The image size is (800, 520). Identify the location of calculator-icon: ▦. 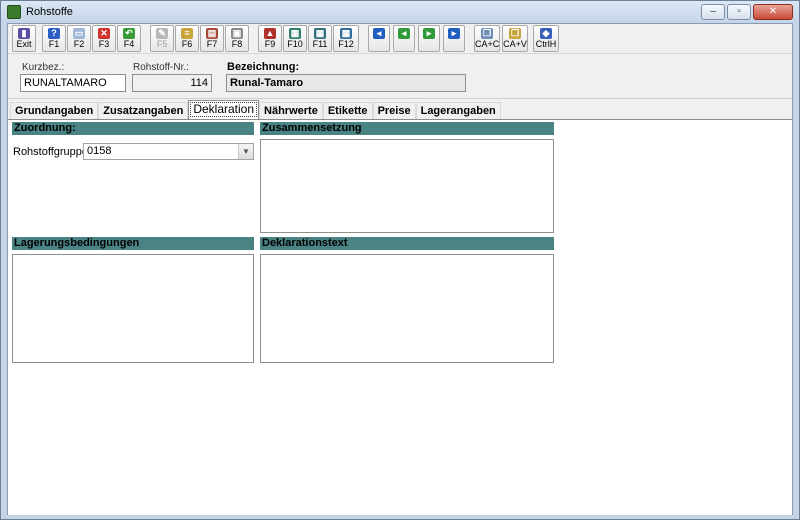
(346, 33).